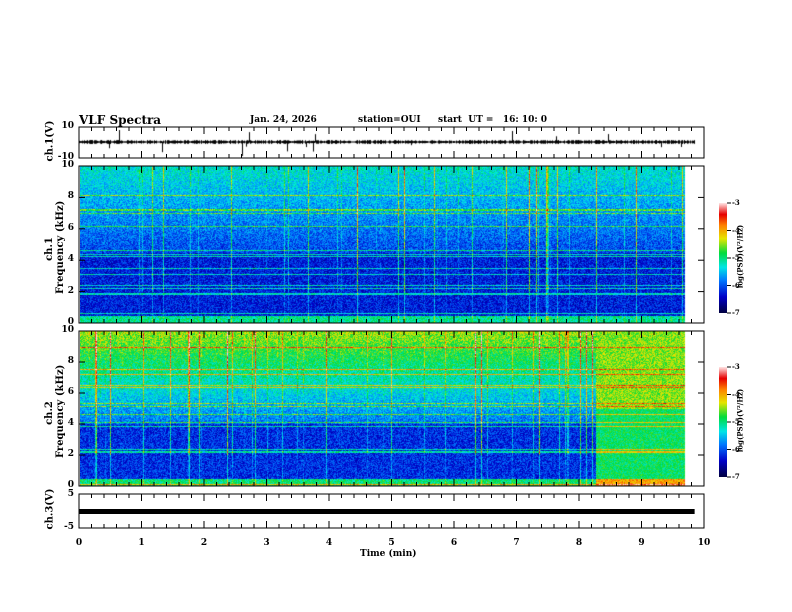 The height and width of the screenshot is (612, 792). Describe the element at coordinates (79, 543) in the screenshot. I see `x-tick-label: 0` at that location.